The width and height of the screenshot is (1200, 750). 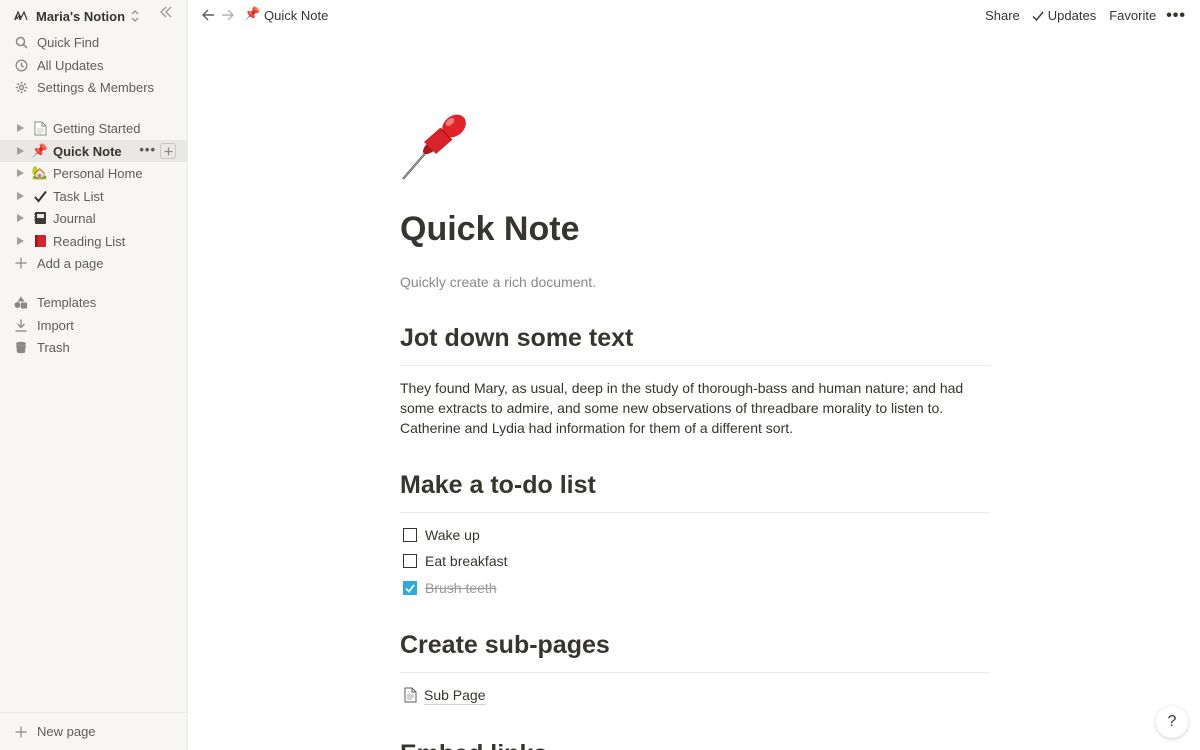 What do you see at coordinates (694, 16) in the screenshot?
I see `topbar: 📌 Quick Note Share Updates Favorite •••` at bounding box center [694, 16].